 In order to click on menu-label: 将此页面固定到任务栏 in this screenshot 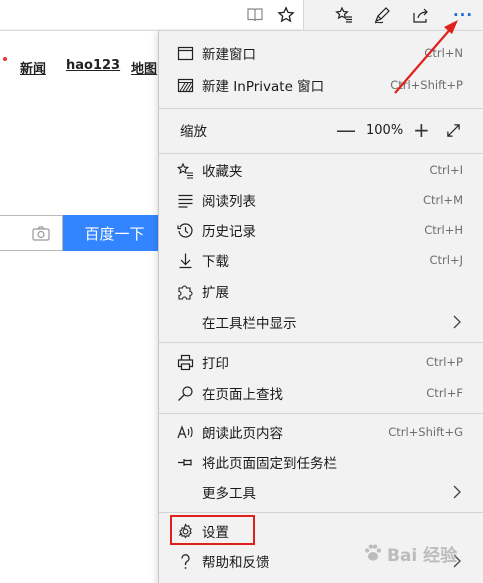, I will do `click(269, 464)`.